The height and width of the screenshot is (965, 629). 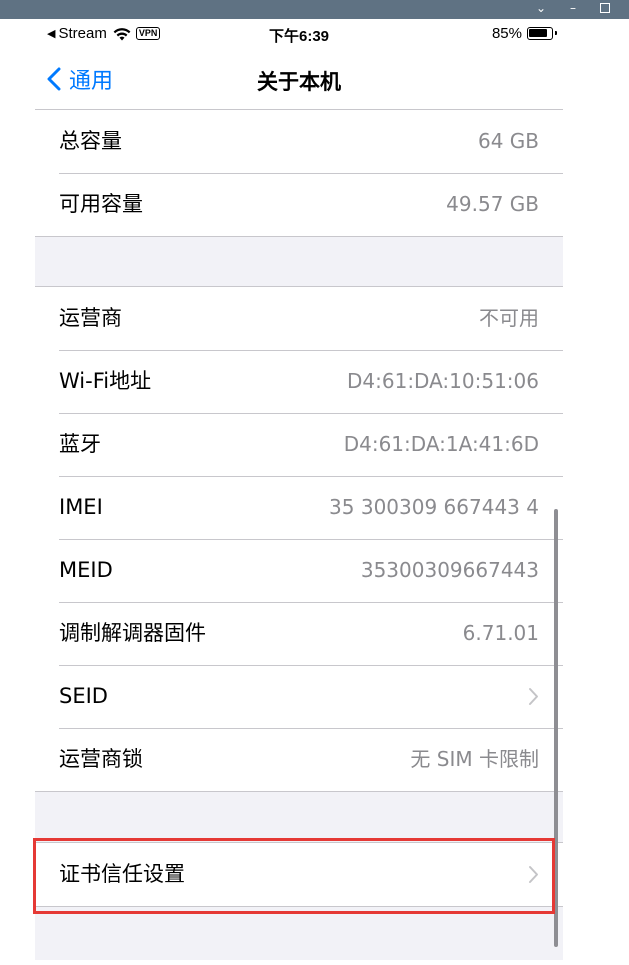 What do you see at coordinates (105, 381) in the screenshot?
I see `row-label: Wi-Fi地址` at bounding box center [105, 381].